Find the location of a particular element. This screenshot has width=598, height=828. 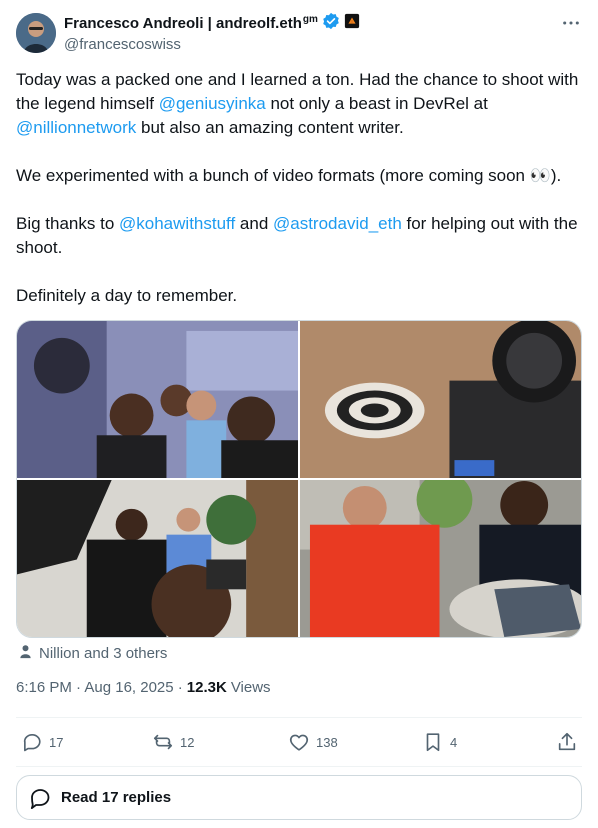

more-icon is located at coordinates (571, 23).